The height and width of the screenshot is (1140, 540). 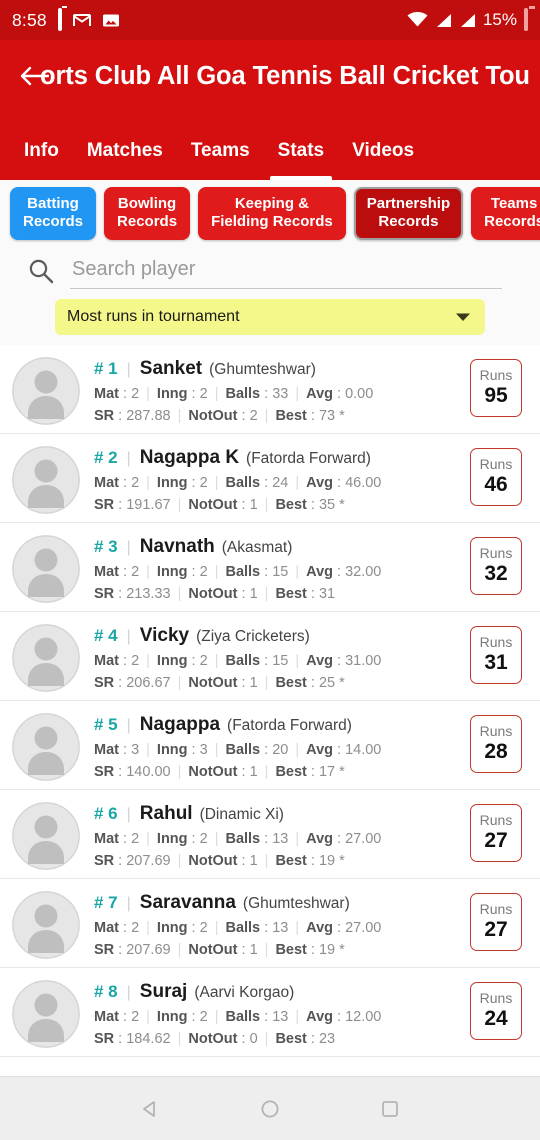 What do you see at coordinates (163, 991) in the screenshot?
I see `player-name: Suraj` at bounding box center [163, 991].